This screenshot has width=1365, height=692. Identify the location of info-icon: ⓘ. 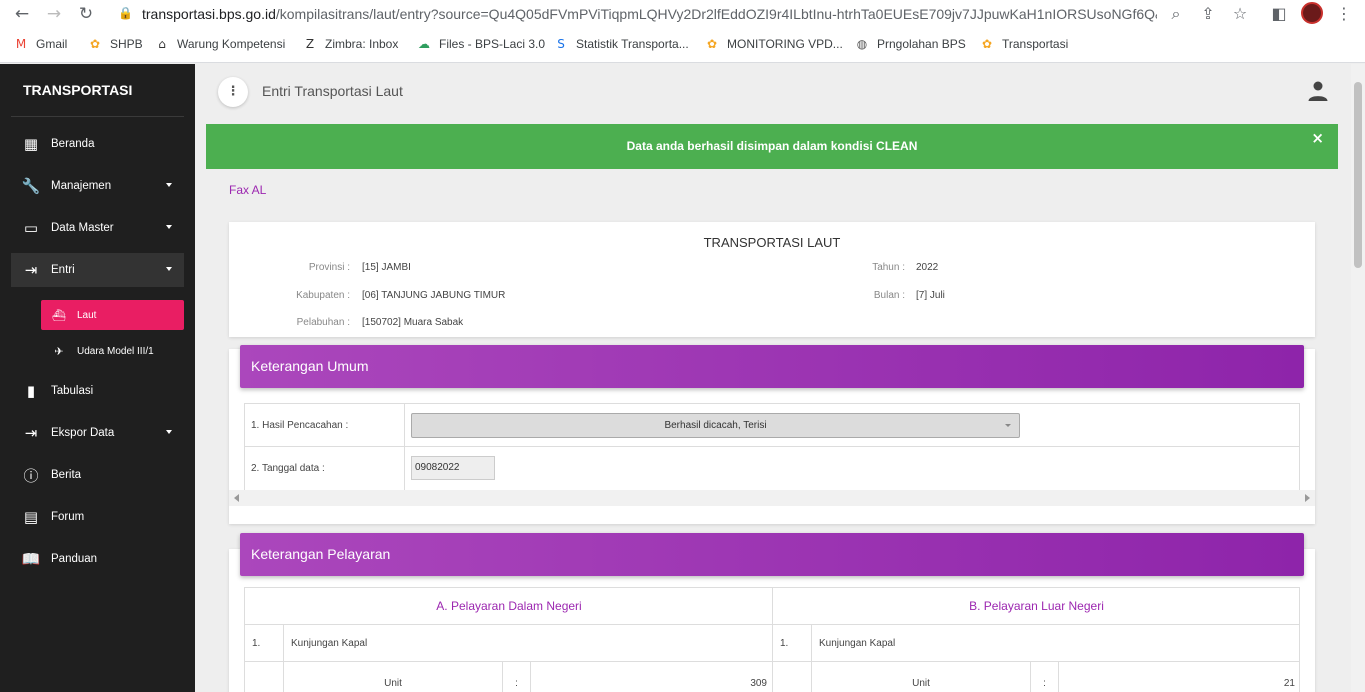
(31, 475).